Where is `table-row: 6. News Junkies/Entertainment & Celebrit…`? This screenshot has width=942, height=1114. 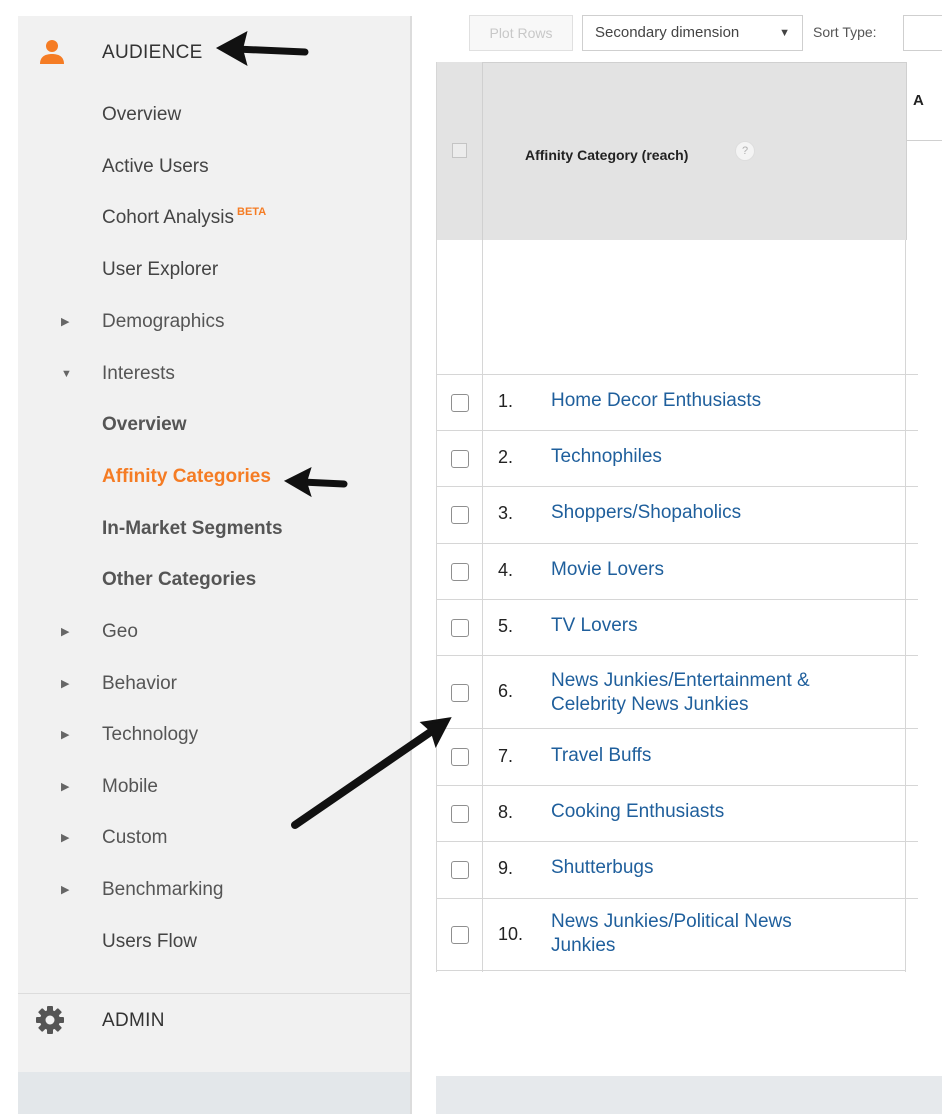
table-row: 6. News Junkies/Entertainment & Celebrit… is located at coordinates (677, 692).